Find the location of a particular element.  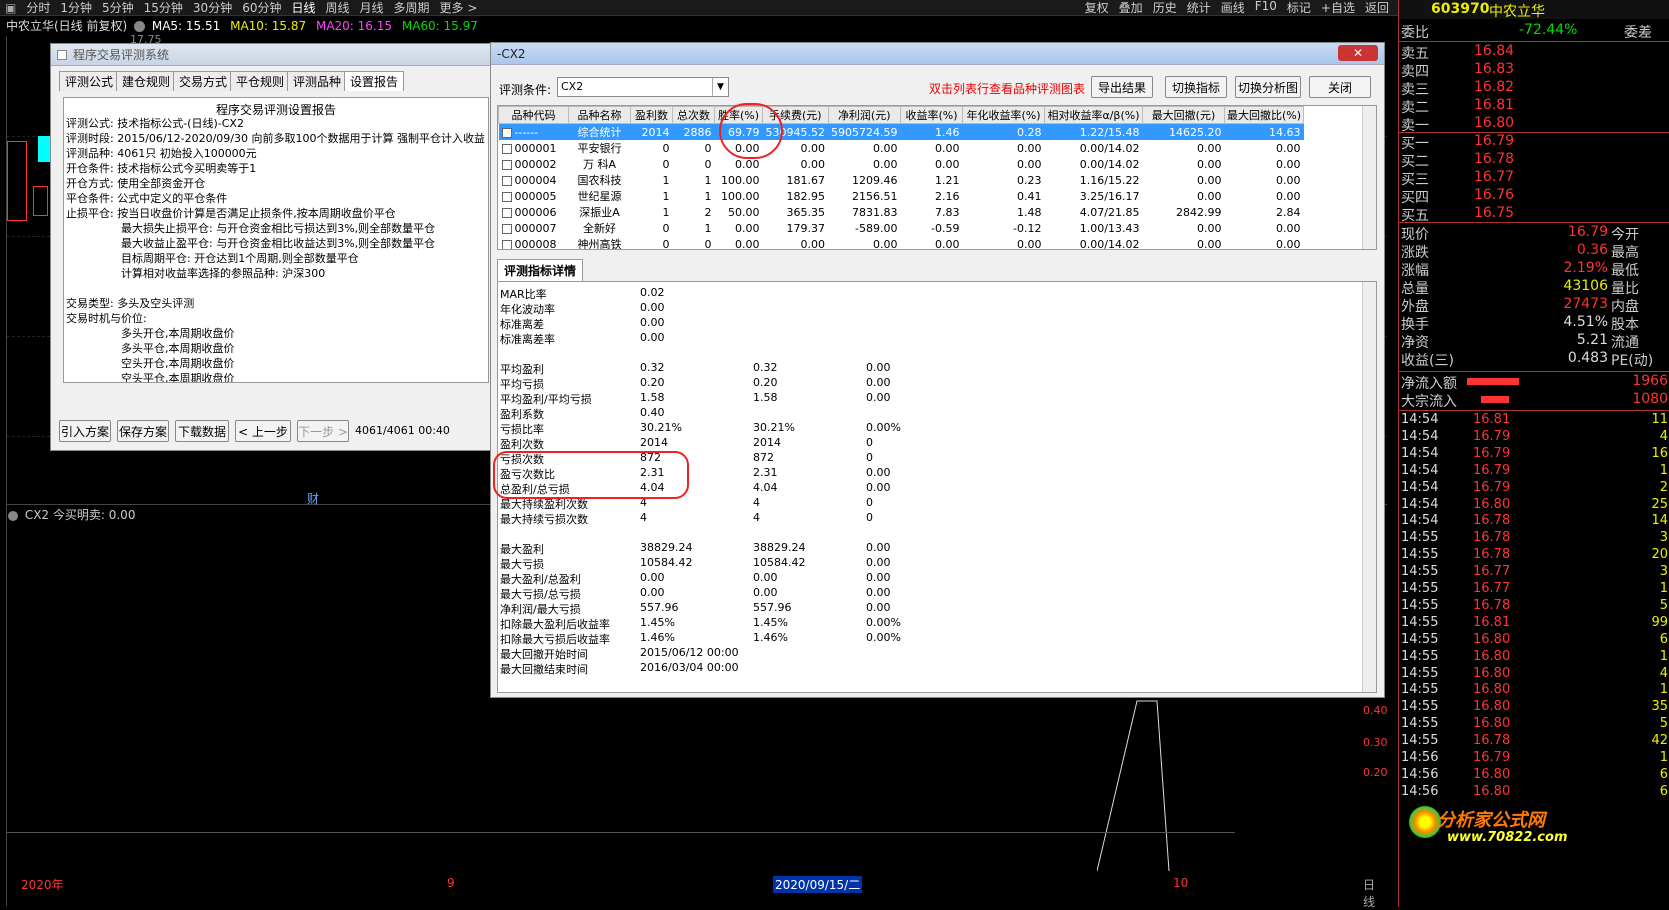

column-header: 最大回撤比(%) is located at coordinates (1264, 115).